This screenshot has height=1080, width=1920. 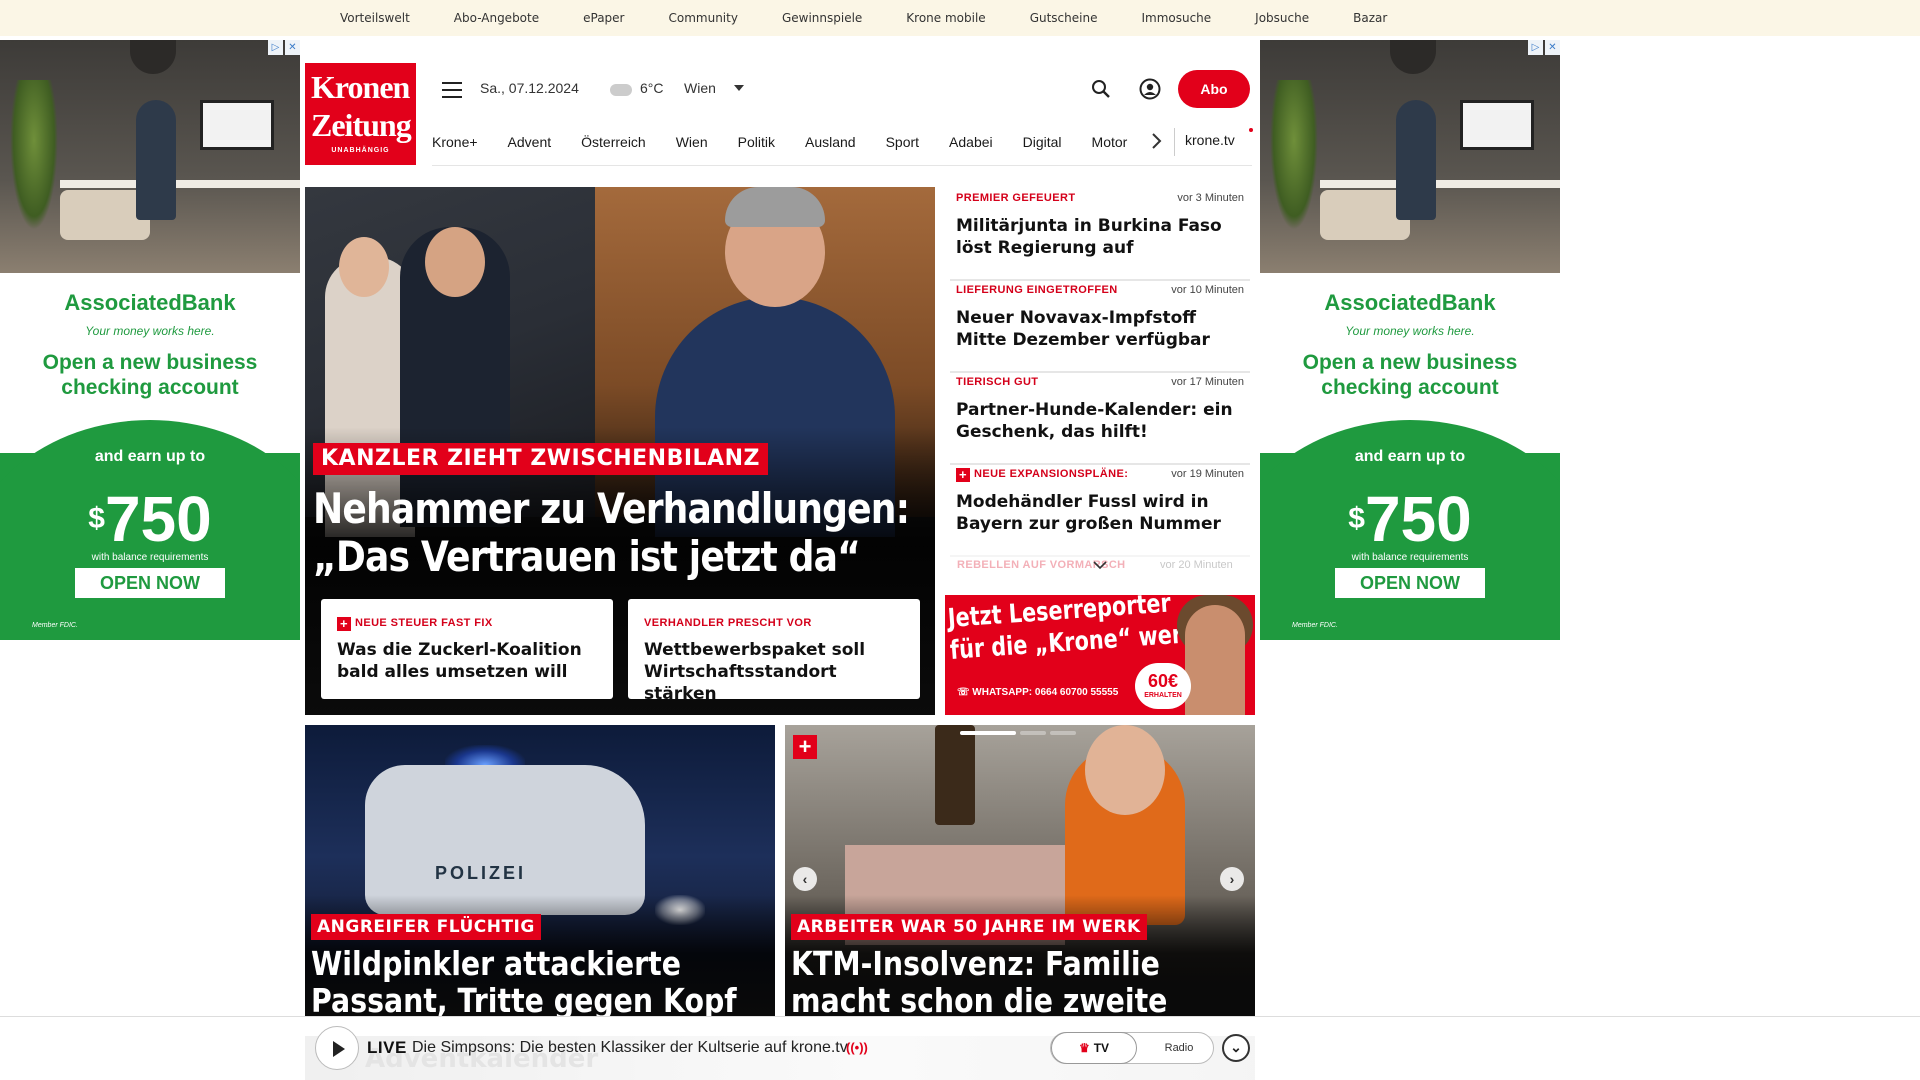 I want to click on broadcast-icon: ((•)), so click(x=857, y=1047).